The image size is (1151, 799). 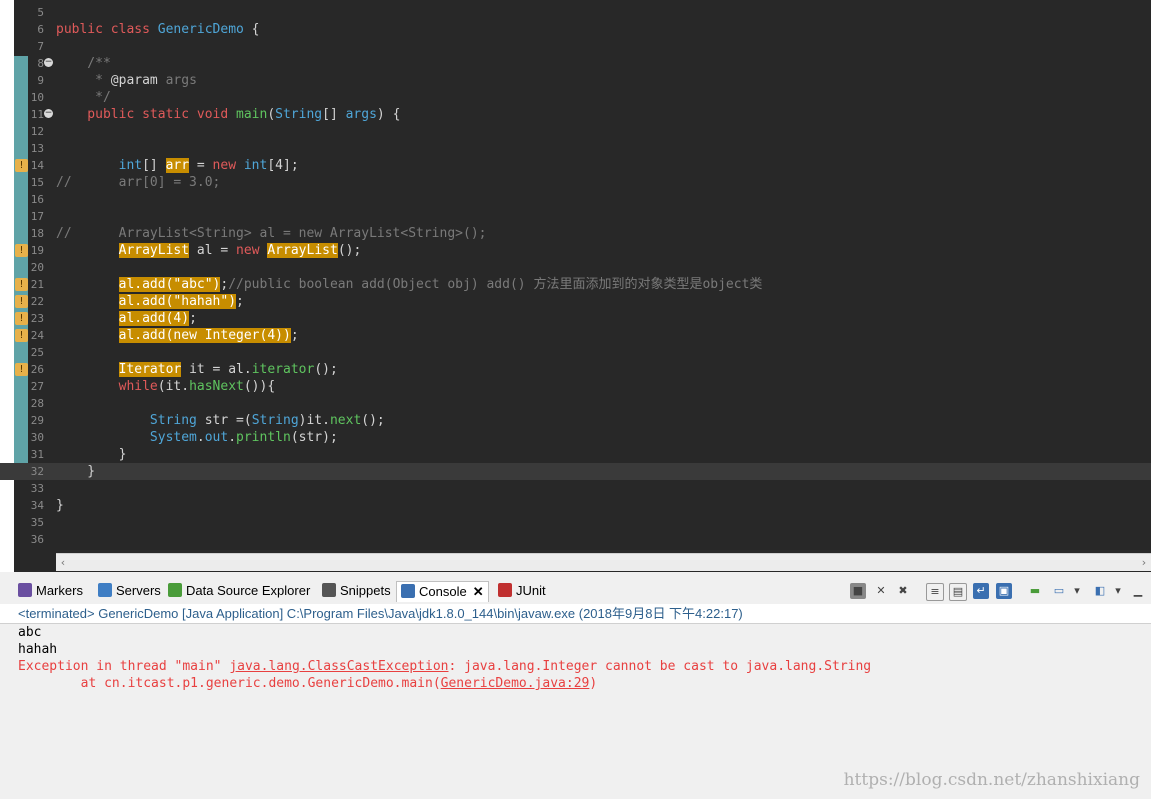 What do you see at coordinates (1100, 591) in the screenshot?
I see `open-console-icon: ◧` at bounding box center [1100, 591].